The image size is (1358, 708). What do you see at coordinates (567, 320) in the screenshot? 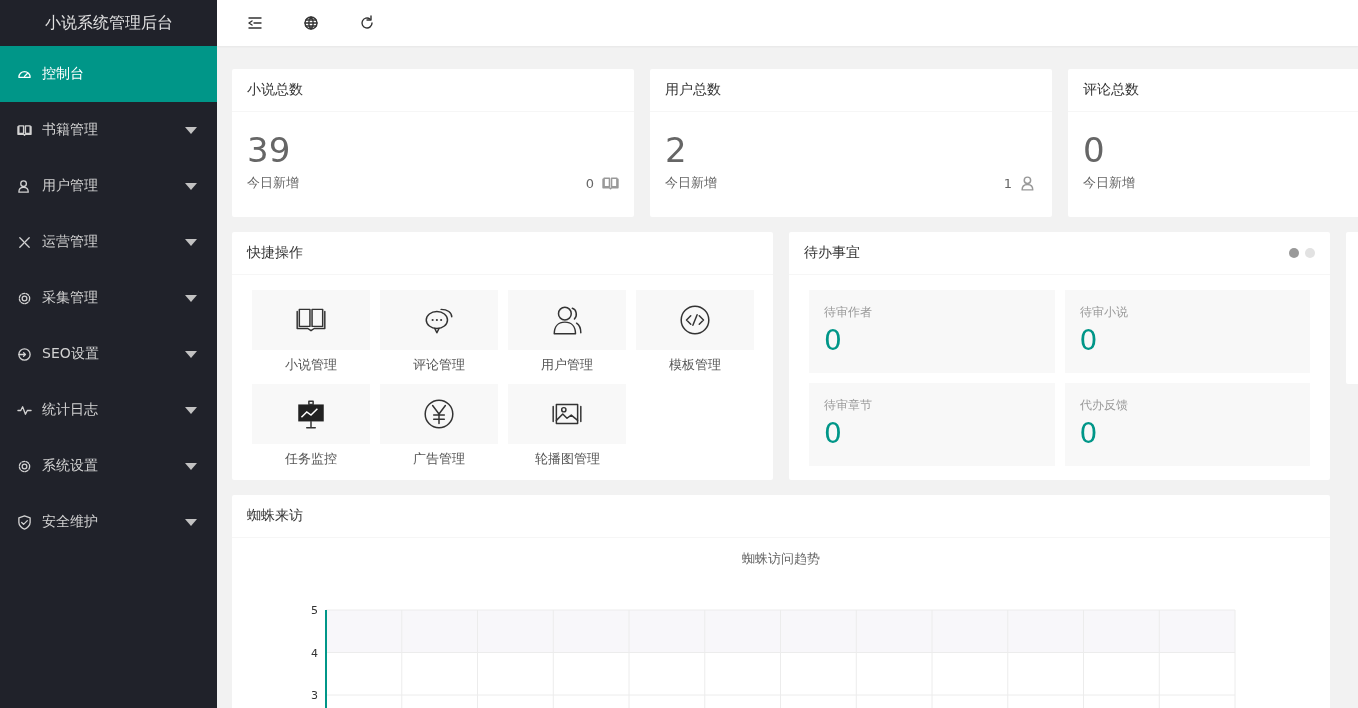
I see `users-icon` at bounding box center [567, 320].